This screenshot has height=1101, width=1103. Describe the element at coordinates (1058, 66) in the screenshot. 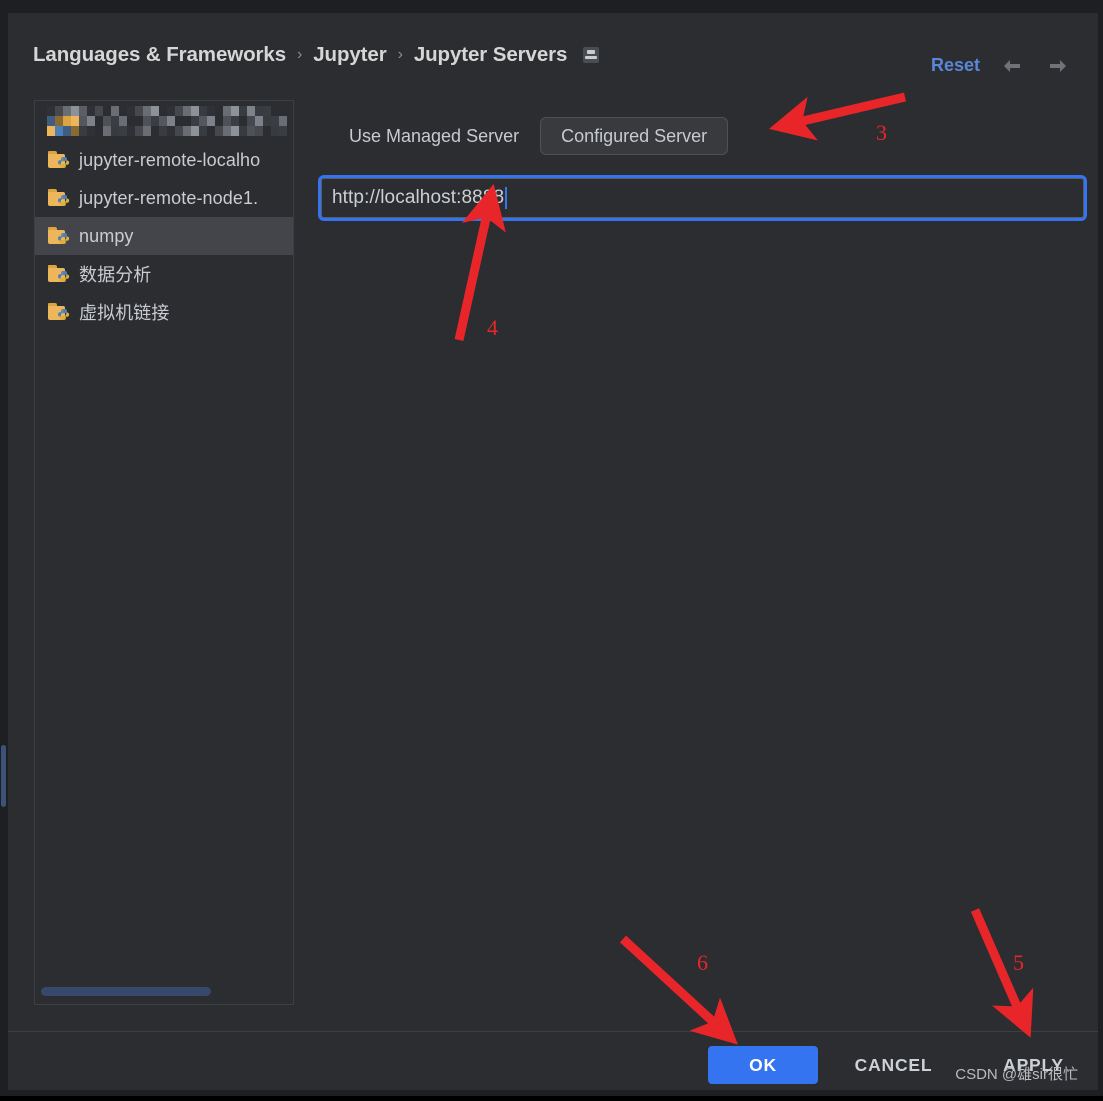

I see `arrow-right-icon` at that location.